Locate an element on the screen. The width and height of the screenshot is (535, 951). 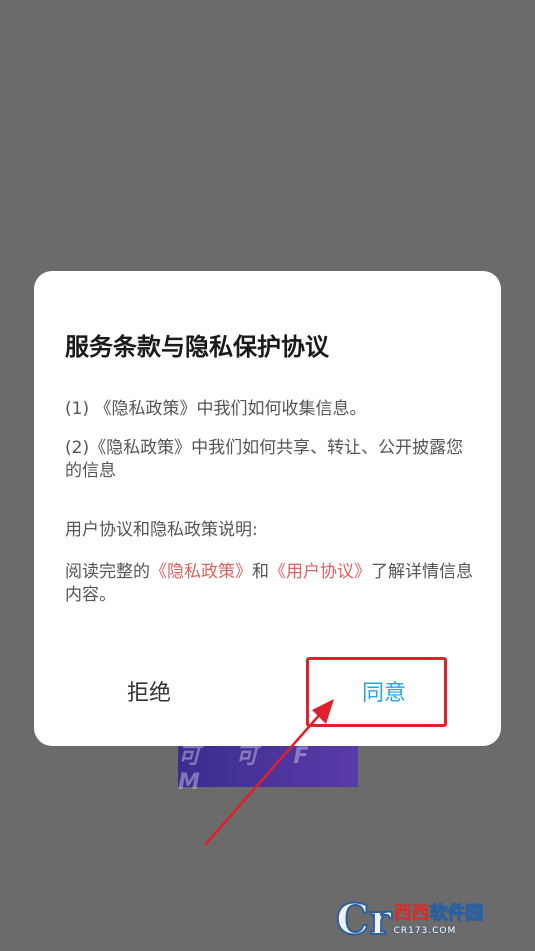
watermark-logo-letter: Cr is located at coordinates (364, 919).